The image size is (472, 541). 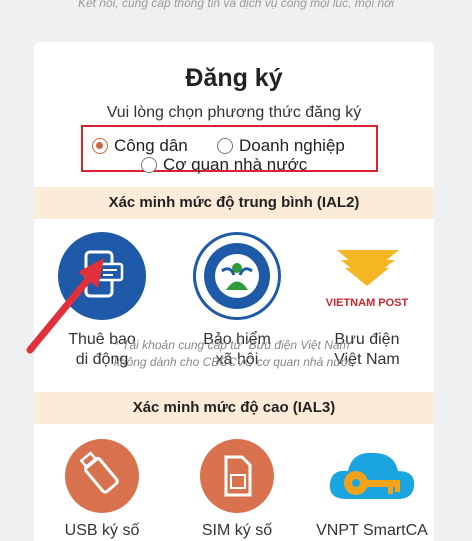 I want to click on radio-cong-dan: Công dân, so click(x=140, y=146).